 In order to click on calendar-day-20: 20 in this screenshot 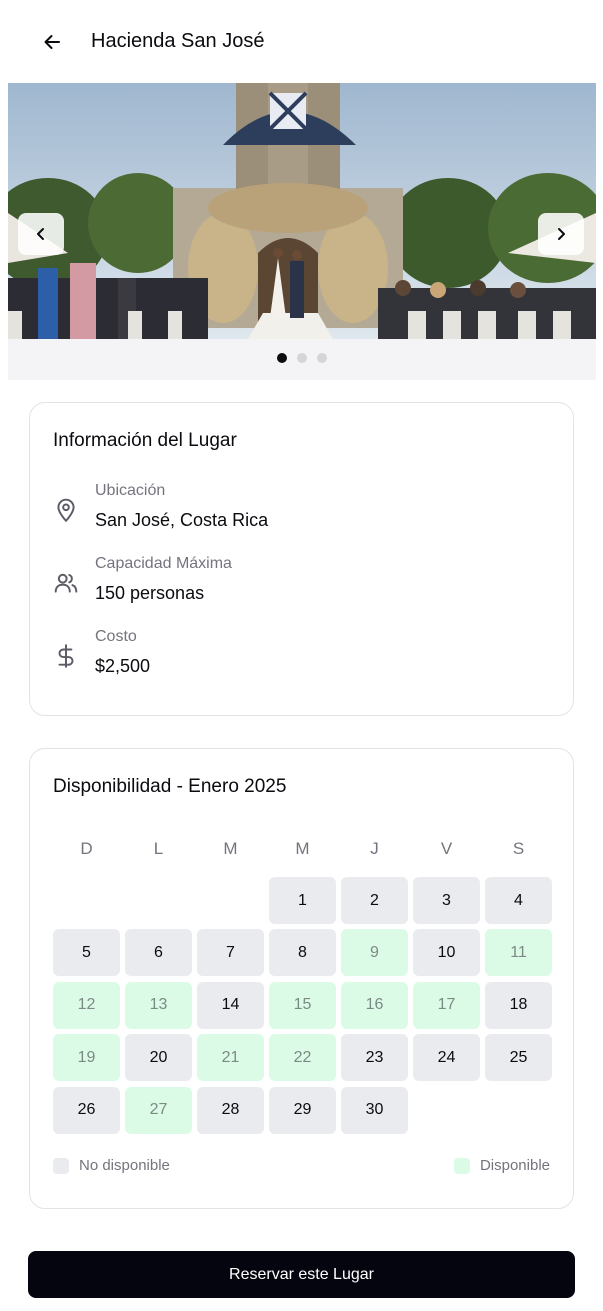, I will do `click(158, 1058)`.